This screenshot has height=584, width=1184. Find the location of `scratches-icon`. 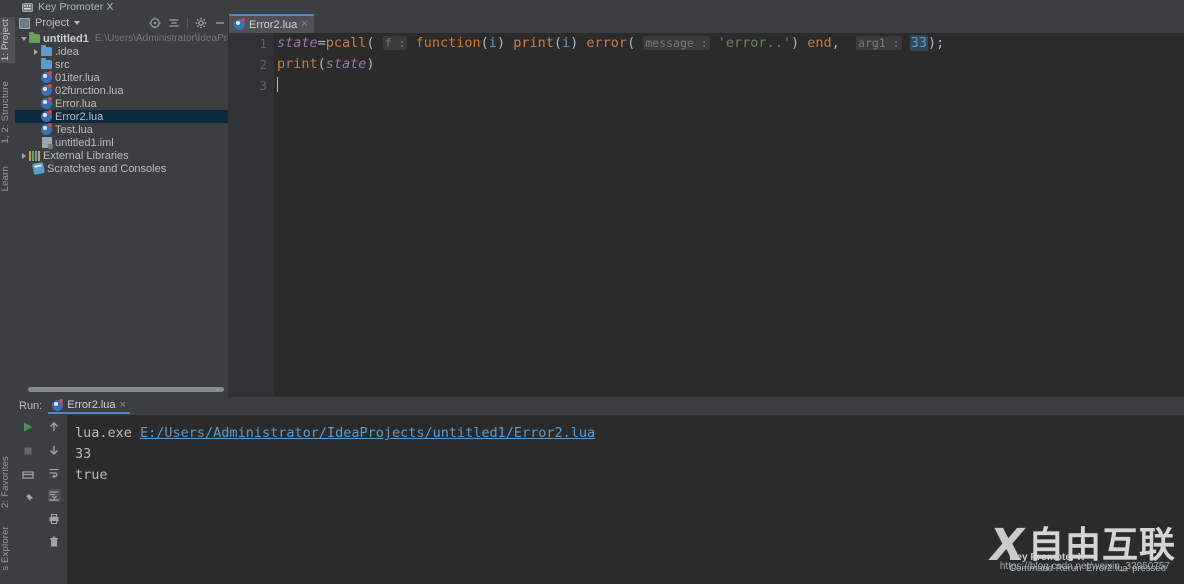

scratches-icon is located at coordinates (38, 168).